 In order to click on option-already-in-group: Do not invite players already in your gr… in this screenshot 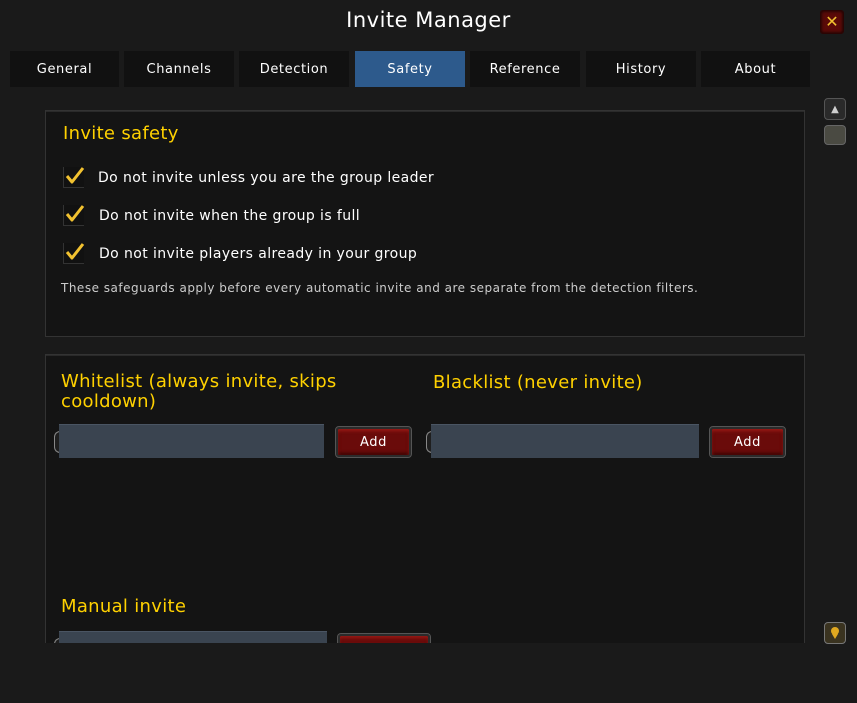, I will do `click(240, 253)`.